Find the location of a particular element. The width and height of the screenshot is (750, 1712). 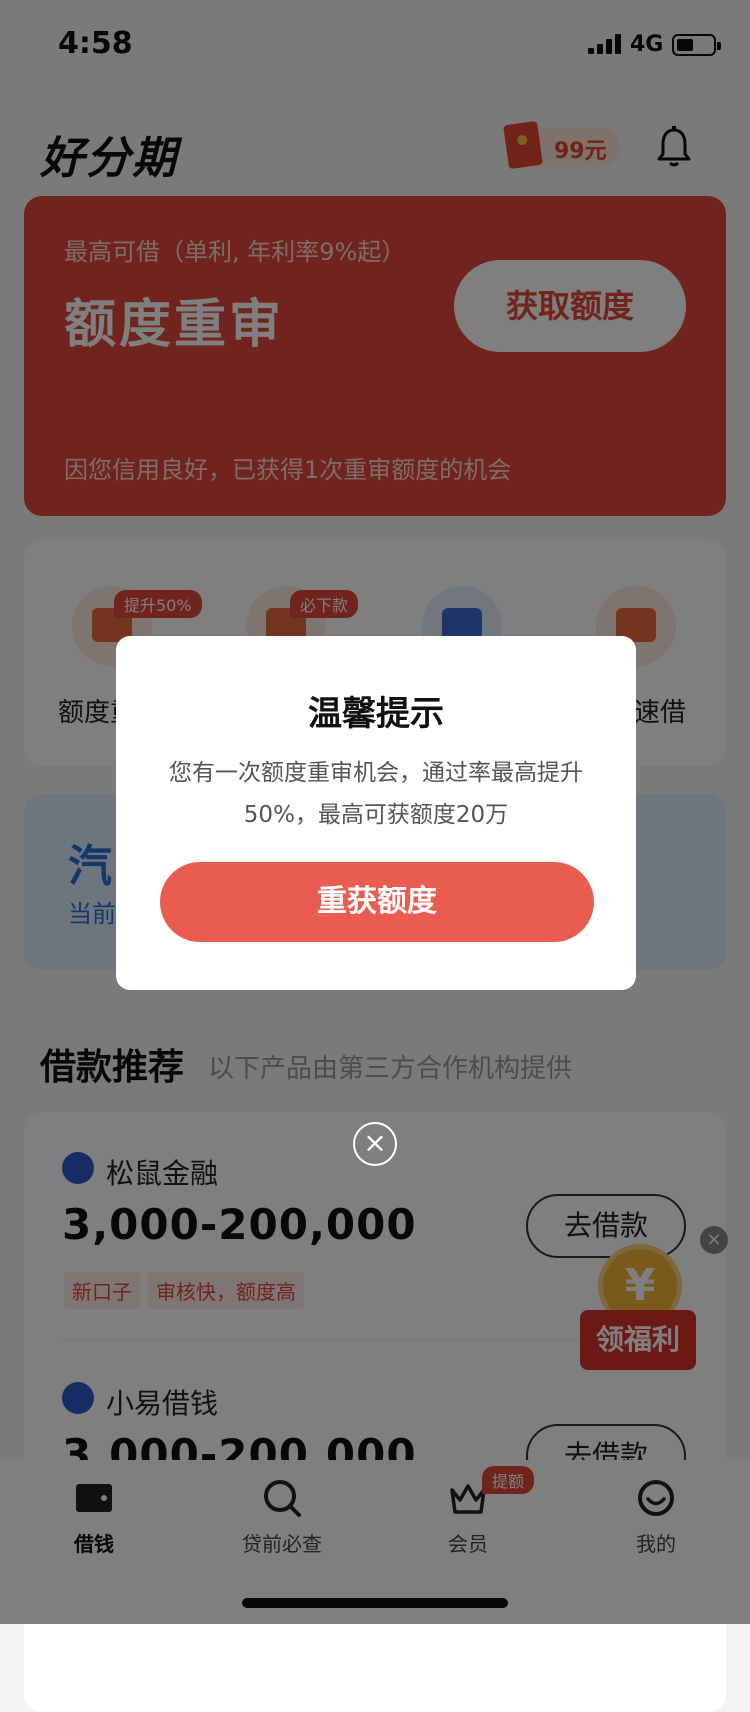

modal-title: 温馨提示 is located at coordinates (376, 714).